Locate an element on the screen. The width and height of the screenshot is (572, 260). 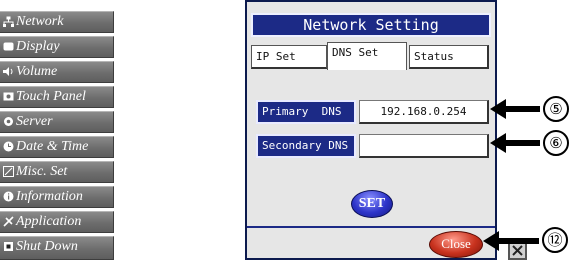
panel-divider is located at coordinates (371, 227).